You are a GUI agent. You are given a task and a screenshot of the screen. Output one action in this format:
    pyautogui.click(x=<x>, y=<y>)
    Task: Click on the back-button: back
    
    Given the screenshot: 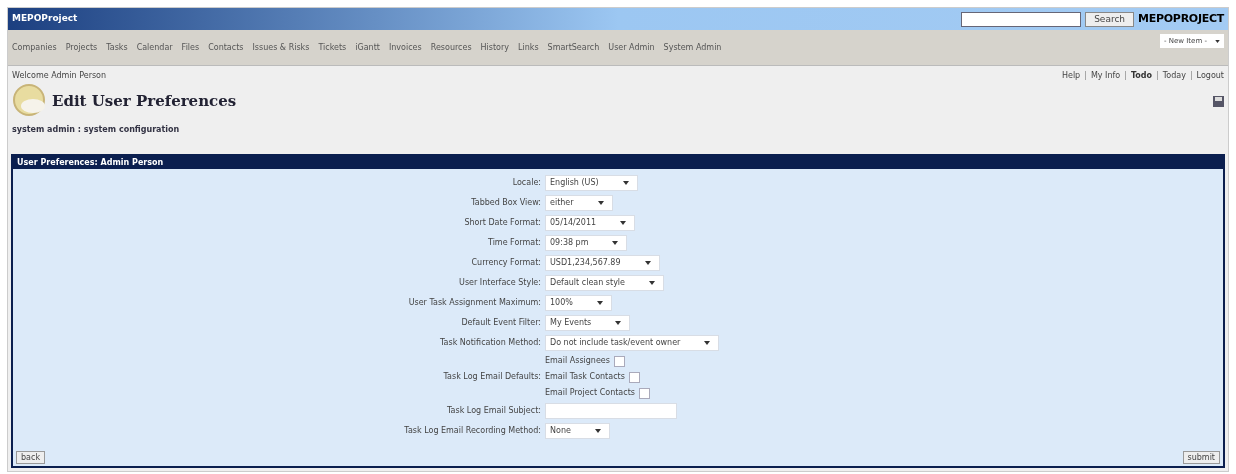 What is the action you would take?
    pyautogui.click(x=30, y=457)
    